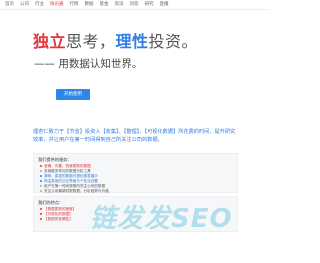  Describe the element at coordinates (55, 159) in the screenshot. I see `services-title: 我们提供的服务：` at that location.